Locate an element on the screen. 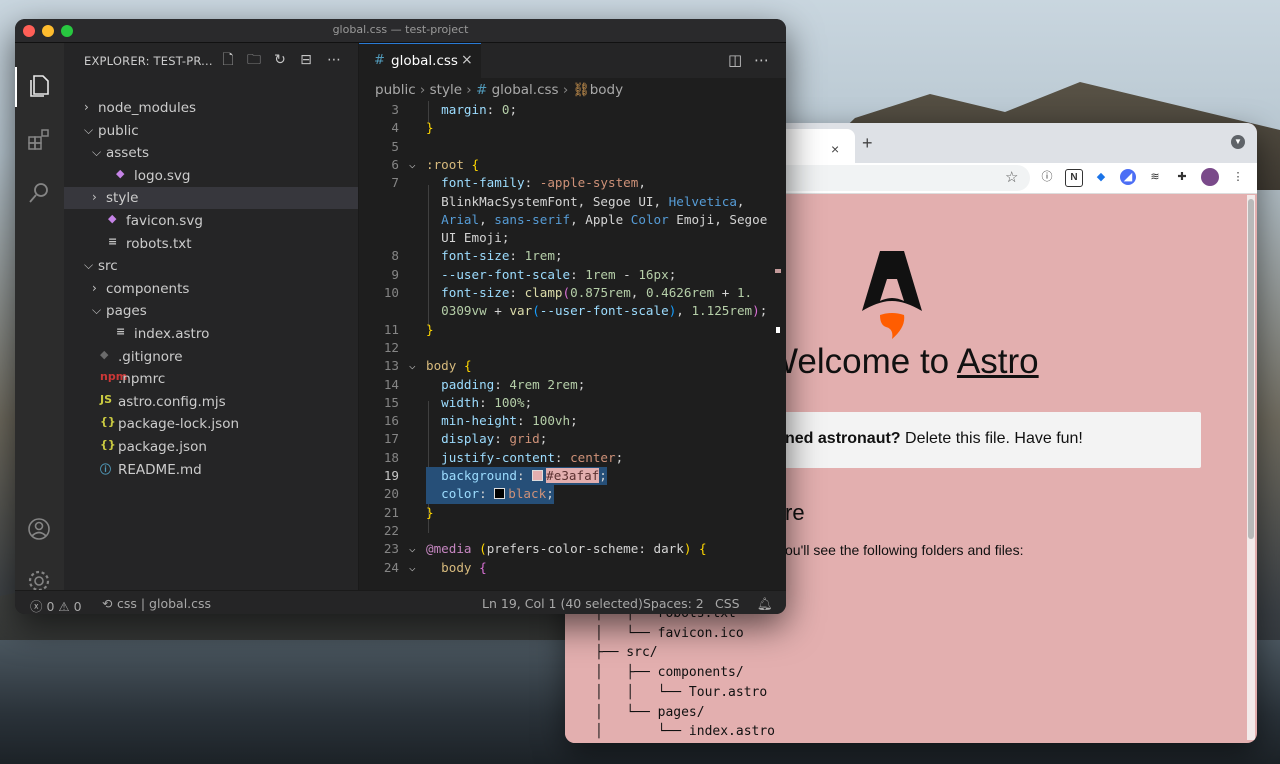  tree-item-label: node_modules is located at coordinates (147, 108).